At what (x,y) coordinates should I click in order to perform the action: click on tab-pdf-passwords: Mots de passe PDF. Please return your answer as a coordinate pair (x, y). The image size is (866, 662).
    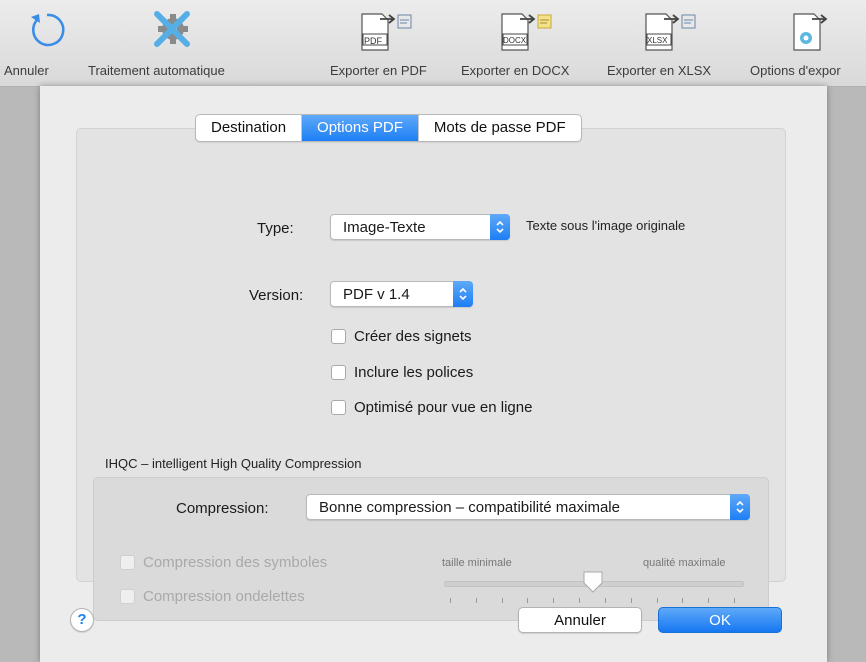
    Looking at the image, I should click on (500, 128).